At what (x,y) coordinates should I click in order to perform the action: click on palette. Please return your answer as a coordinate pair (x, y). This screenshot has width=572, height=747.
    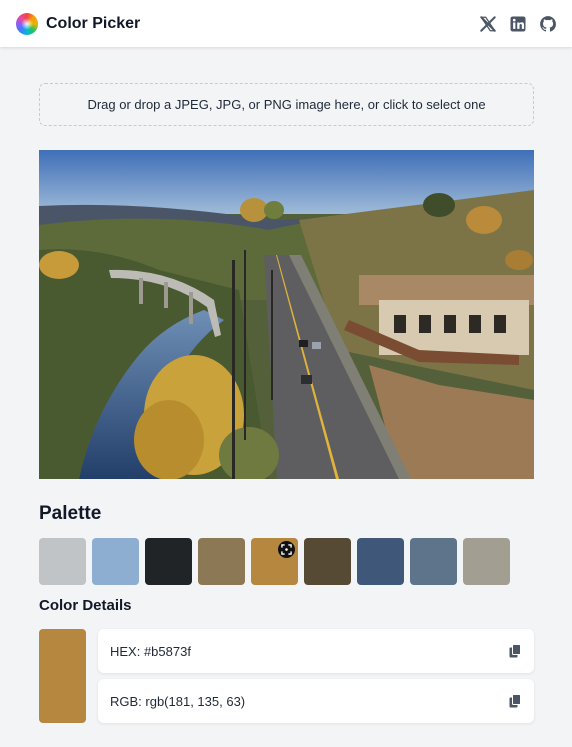
    Looking at the image, I should click on (274, 561).